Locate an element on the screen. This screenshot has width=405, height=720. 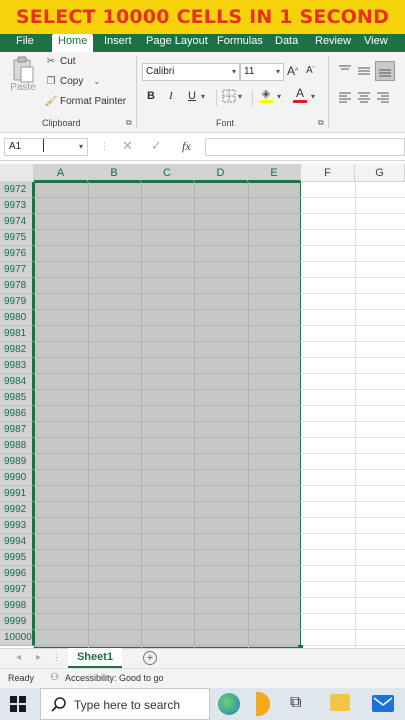
tab-formulas: Formulas is located at coordinates (240, 43).